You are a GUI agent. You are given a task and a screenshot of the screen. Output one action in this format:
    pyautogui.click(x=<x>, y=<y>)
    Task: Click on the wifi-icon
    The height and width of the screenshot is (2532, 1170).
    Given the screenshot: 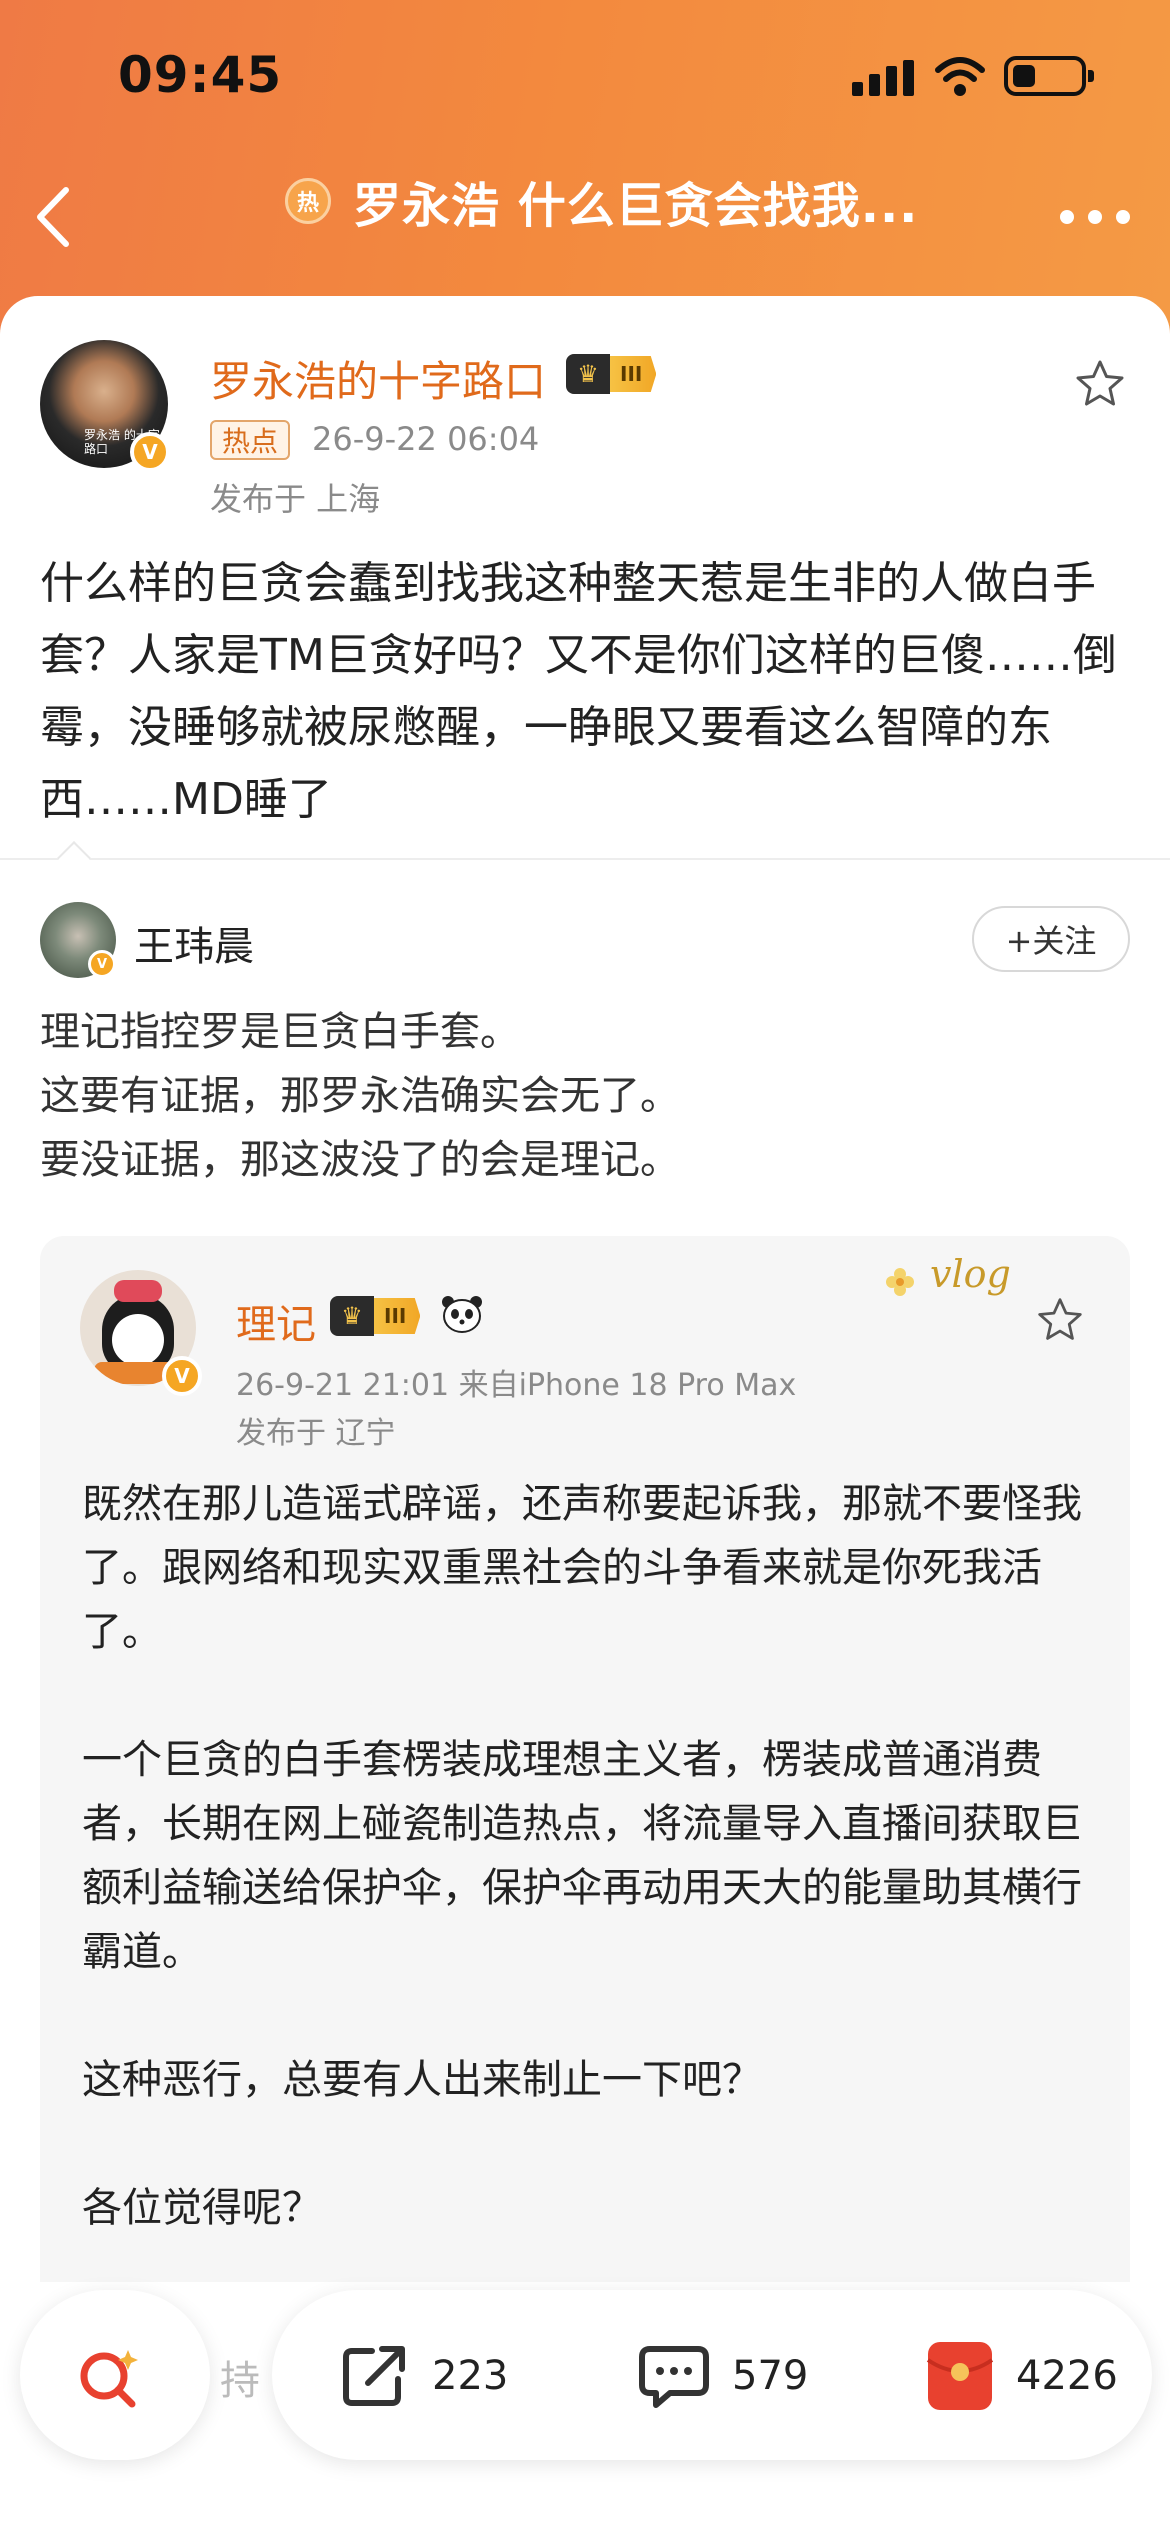 What is the action you would take?
    pyautogui.click(x=960, y=76)
    